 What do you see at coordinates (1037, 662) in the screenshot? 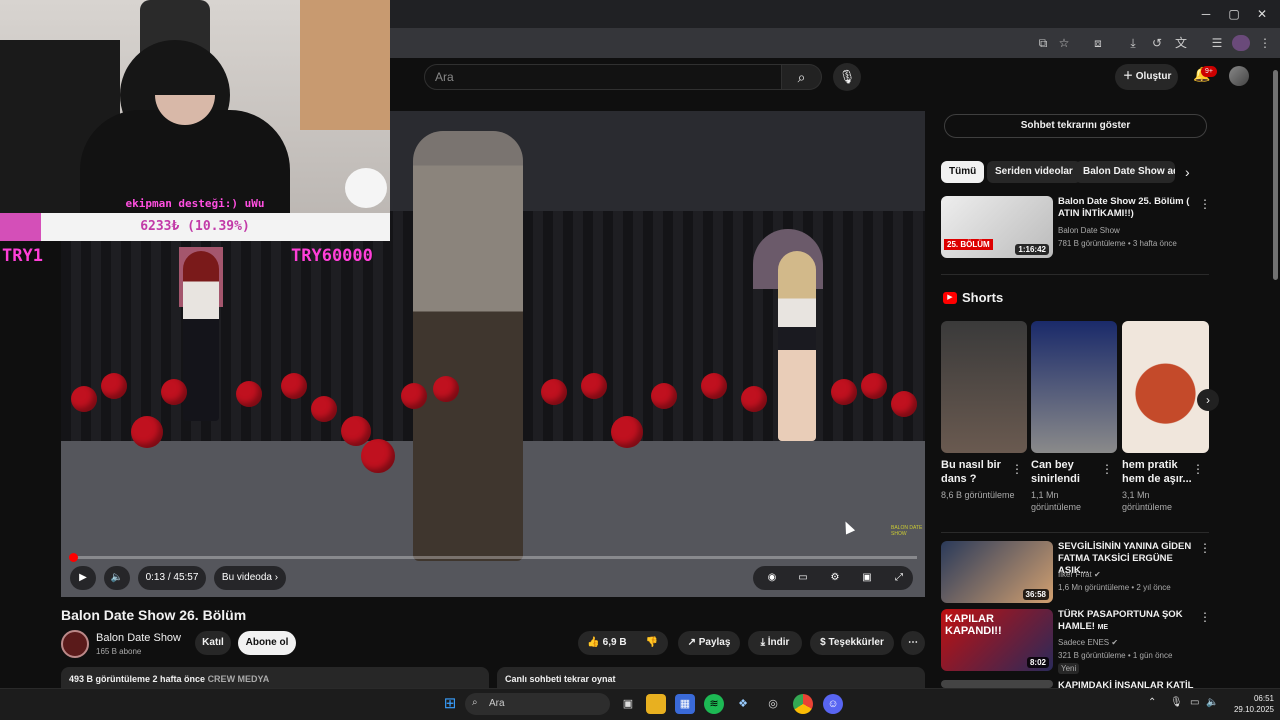
I see `video-duration: 8:02` at bounding box center [1037, 662].